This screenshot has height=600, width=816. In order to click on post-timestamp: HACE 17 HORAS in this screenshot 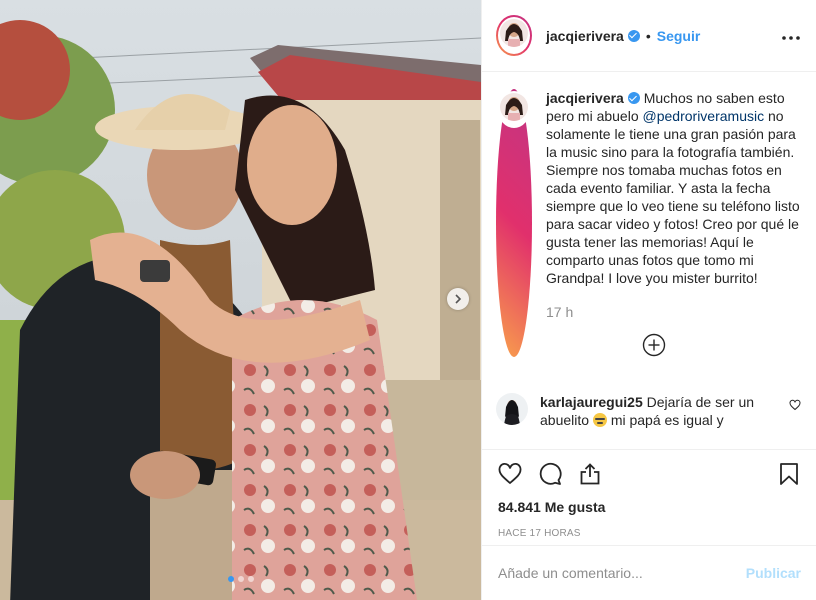, I will do `click(649, 533)`.